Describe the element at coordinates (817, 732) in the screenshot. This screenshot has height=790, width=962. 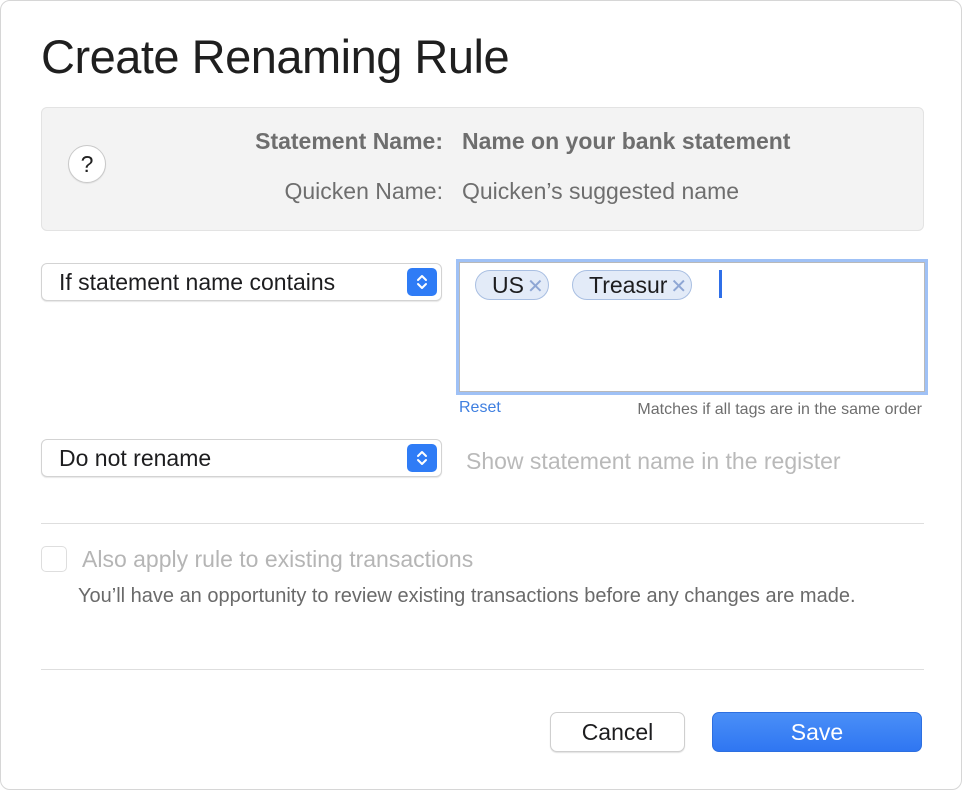
I see `save-button: Save` at that location.